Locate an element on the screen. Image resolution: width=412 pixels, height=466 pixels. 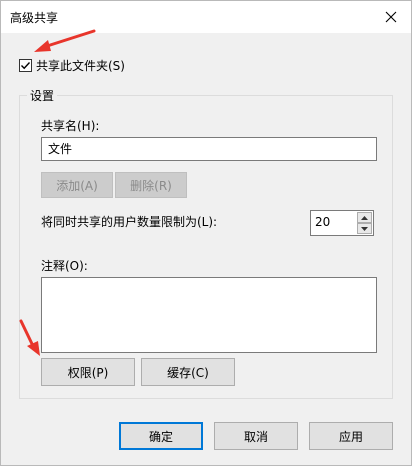
triangle-up-icon is located at coordinates (364, 217).